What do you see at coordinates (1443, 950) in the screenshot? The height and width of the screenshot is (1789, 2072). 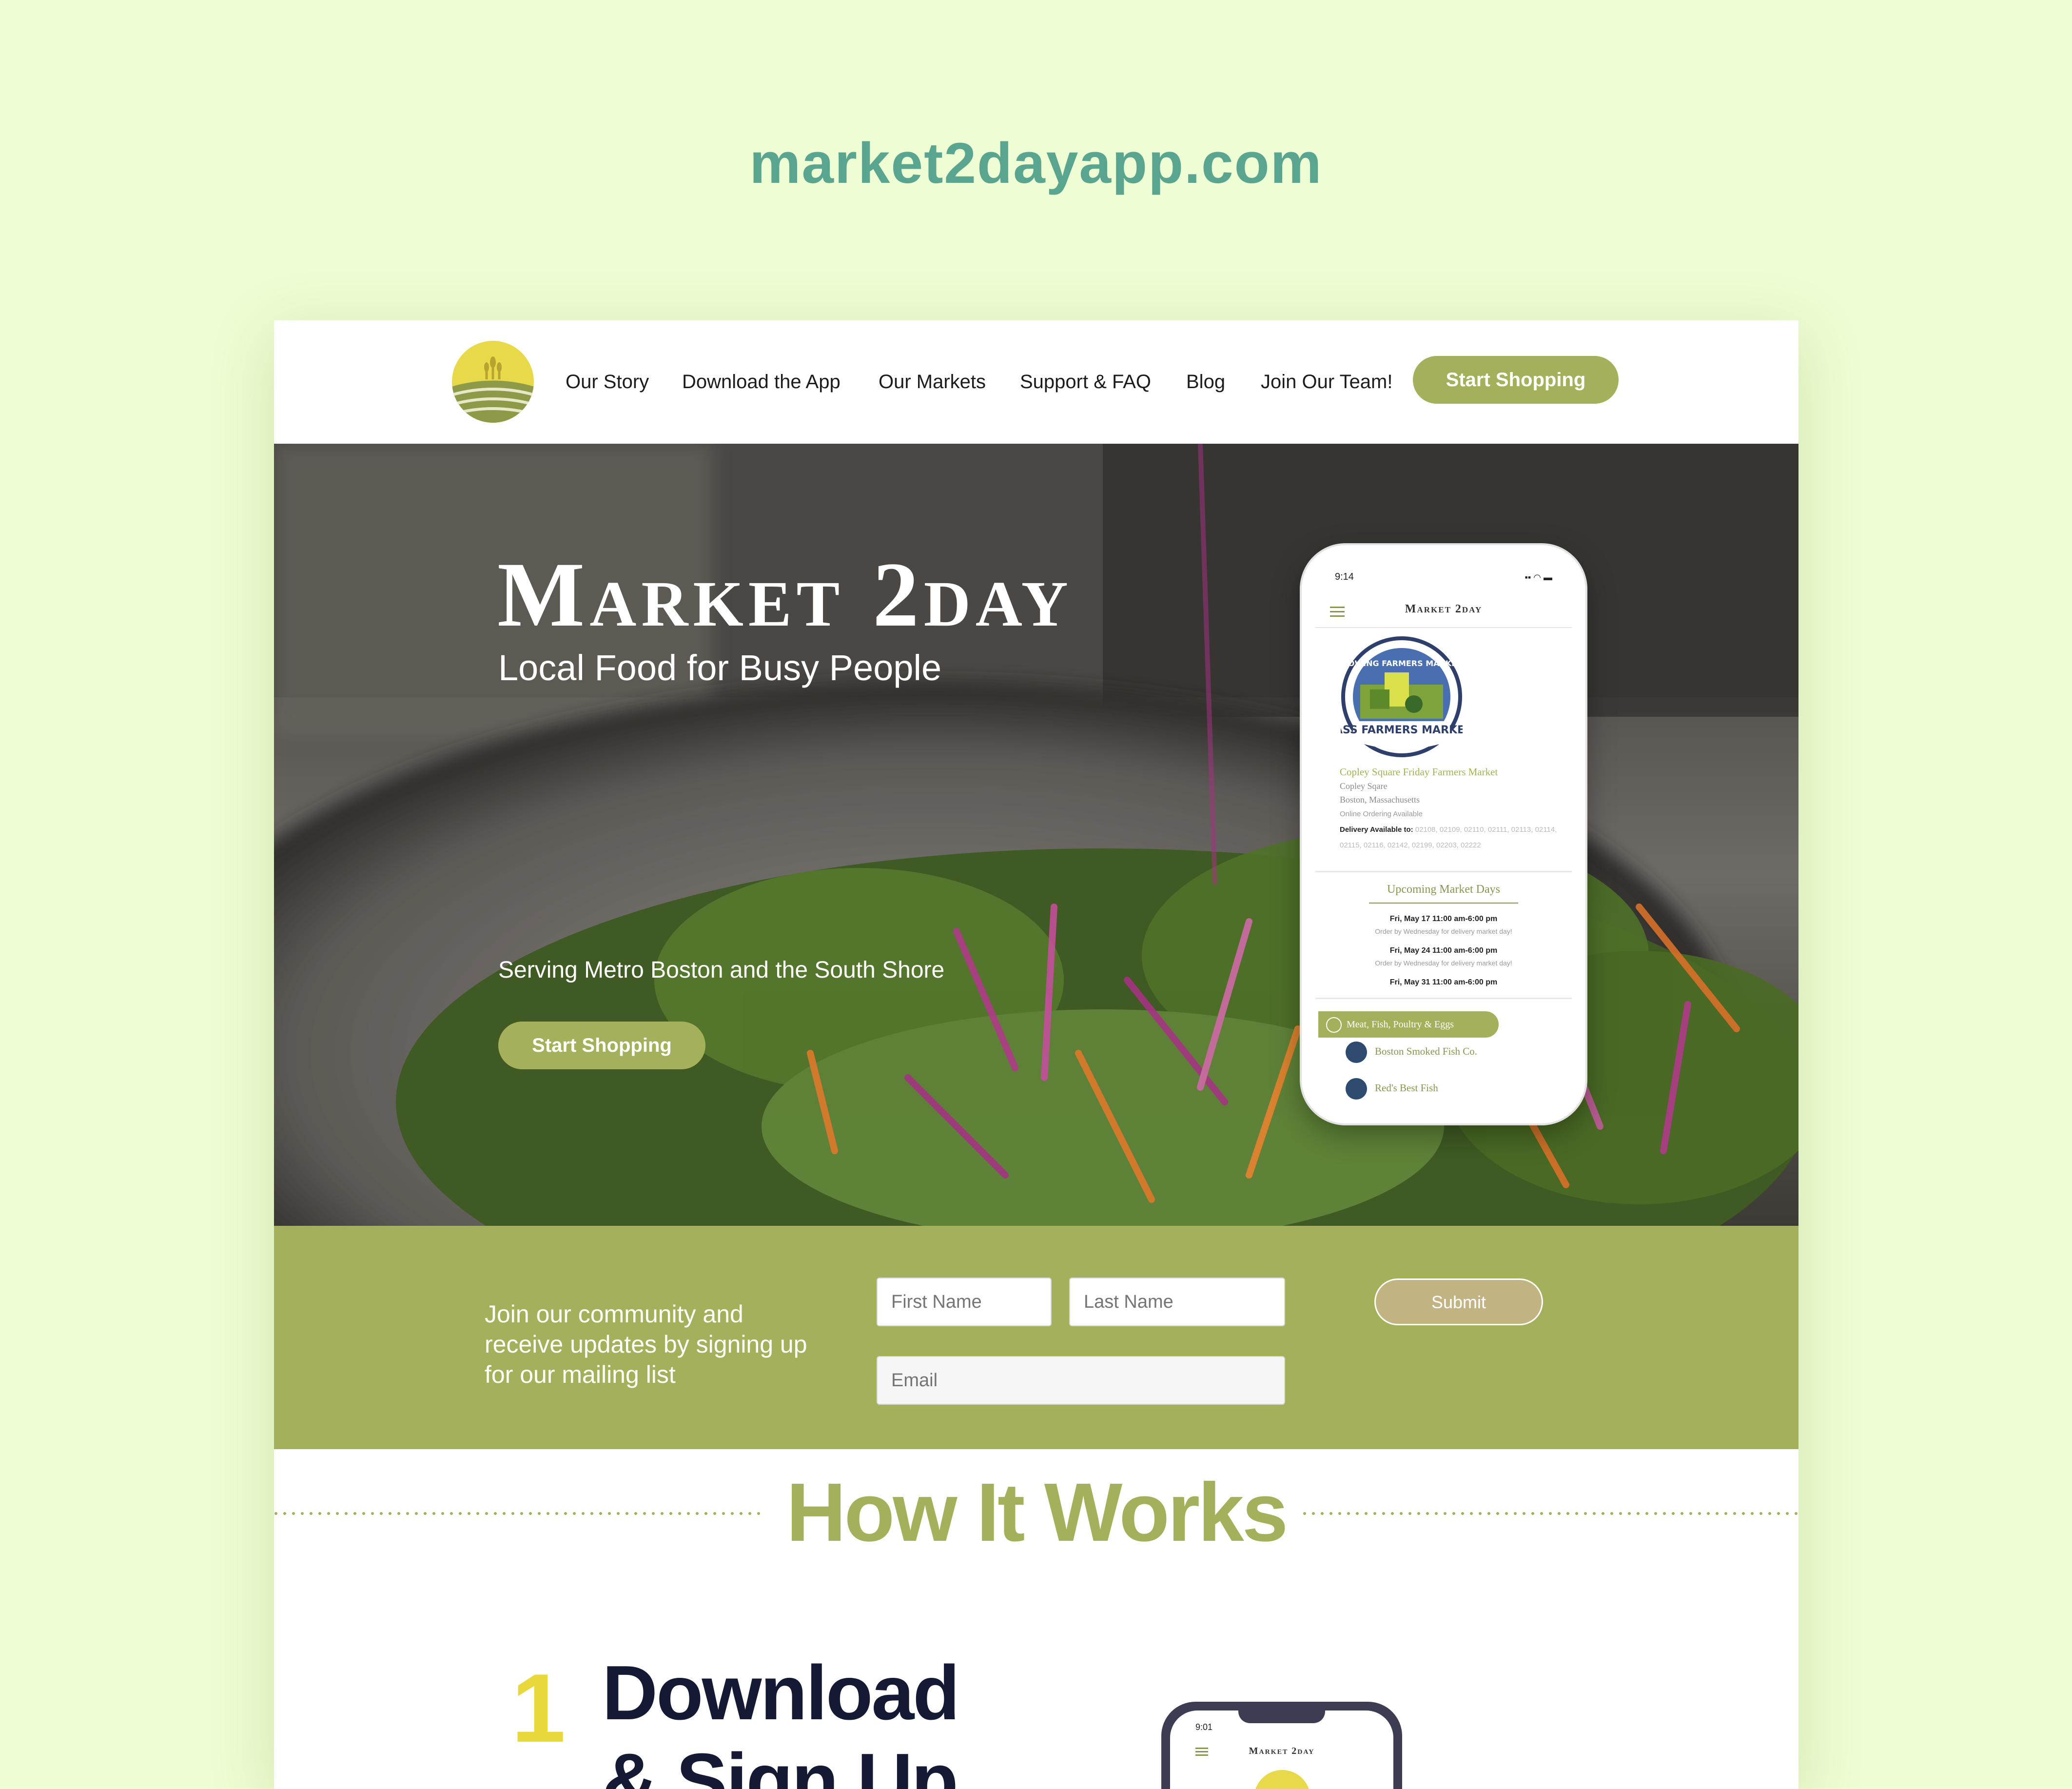 I see `phone-market-day: Fri, May 24 11:00 am-6:00 pm` at bounding box center [1443, 950].